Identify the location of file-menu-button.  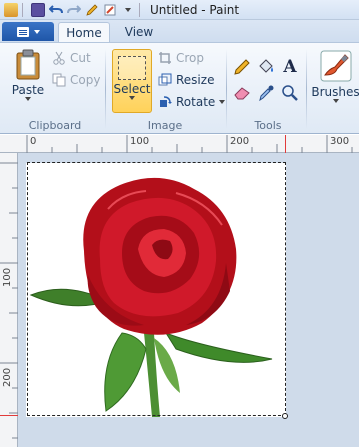
(28, 31).